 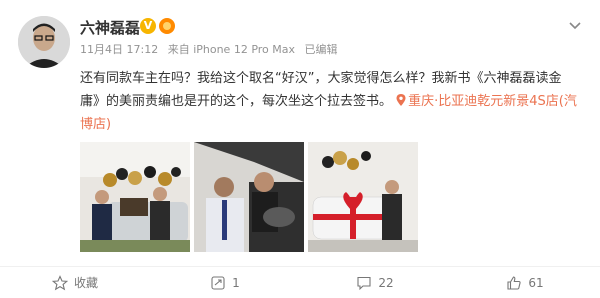 I want to click on like-button: 61, so click(x=525, y=282).